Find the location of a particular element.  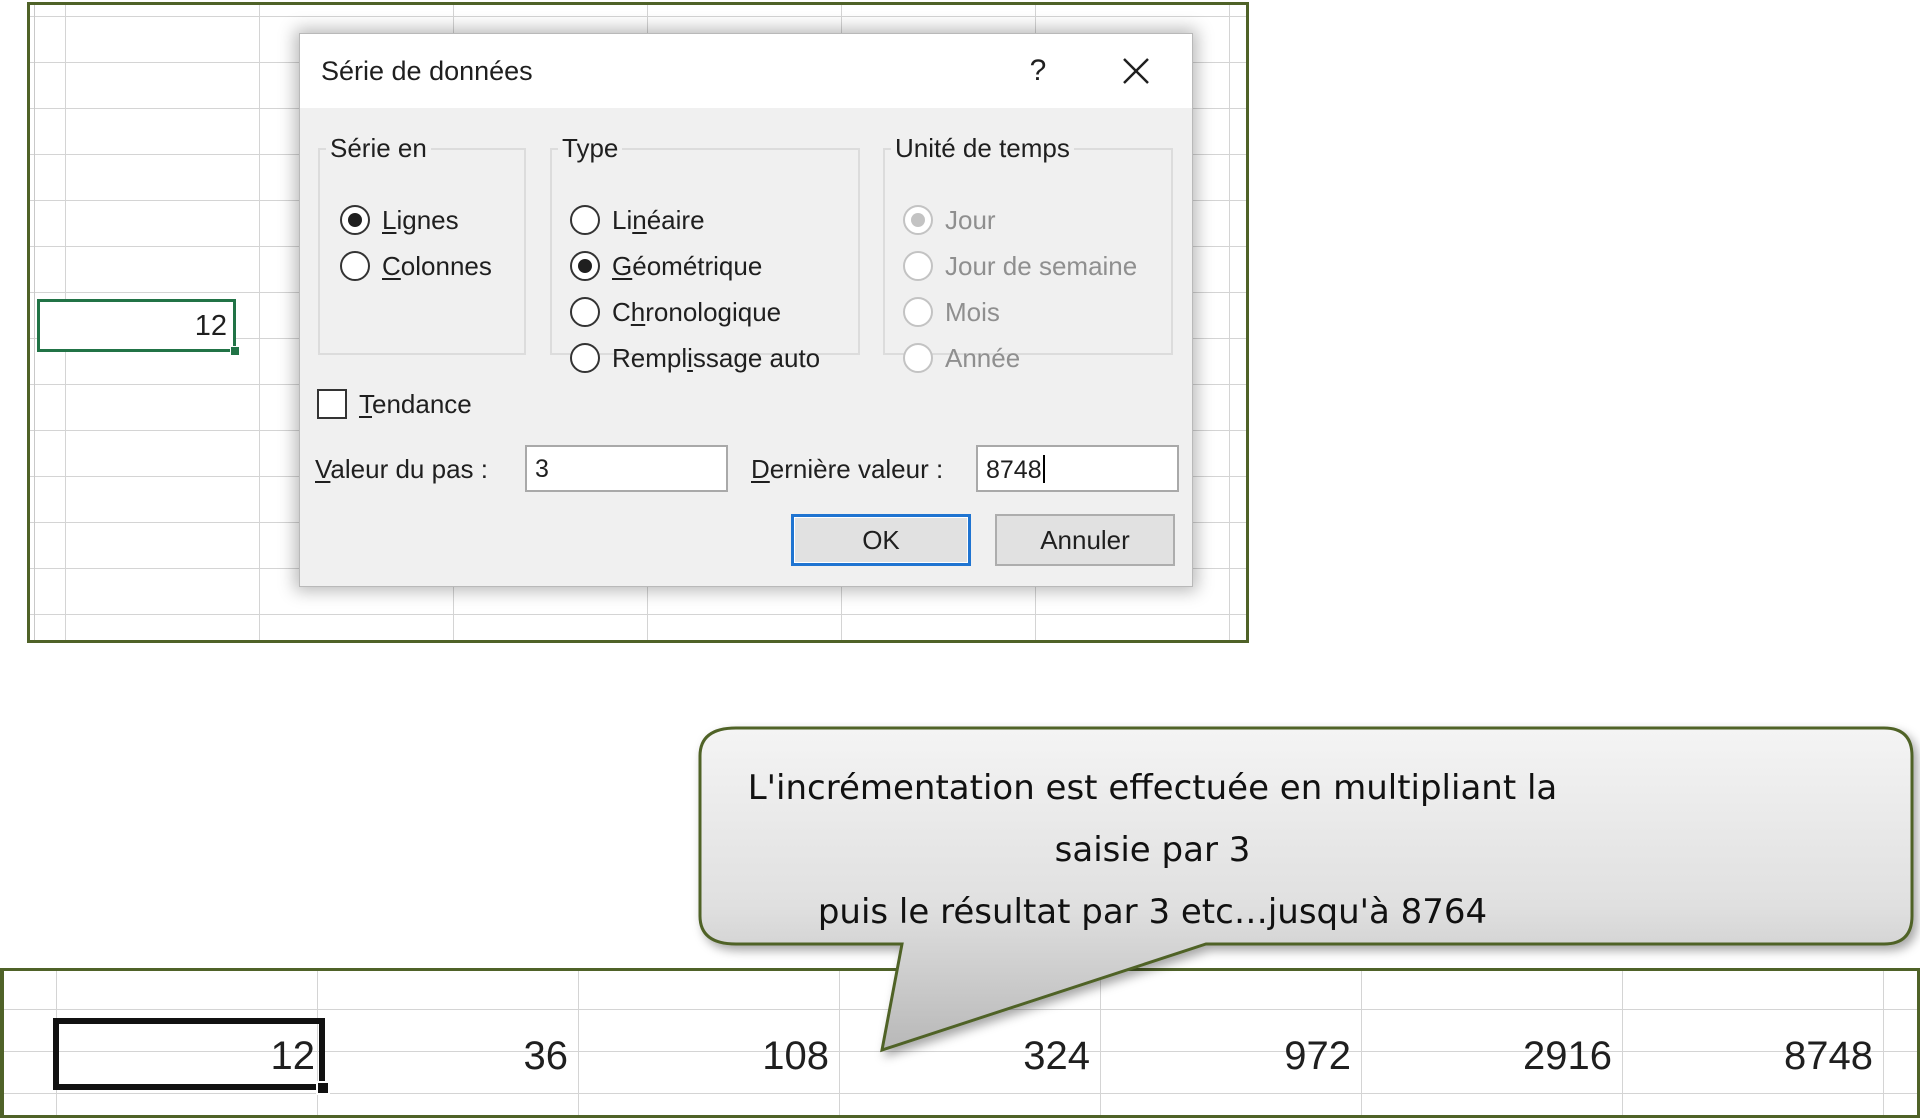

derniere-valeur-label: Dernière valeur : is located at coordinates (847, 469).